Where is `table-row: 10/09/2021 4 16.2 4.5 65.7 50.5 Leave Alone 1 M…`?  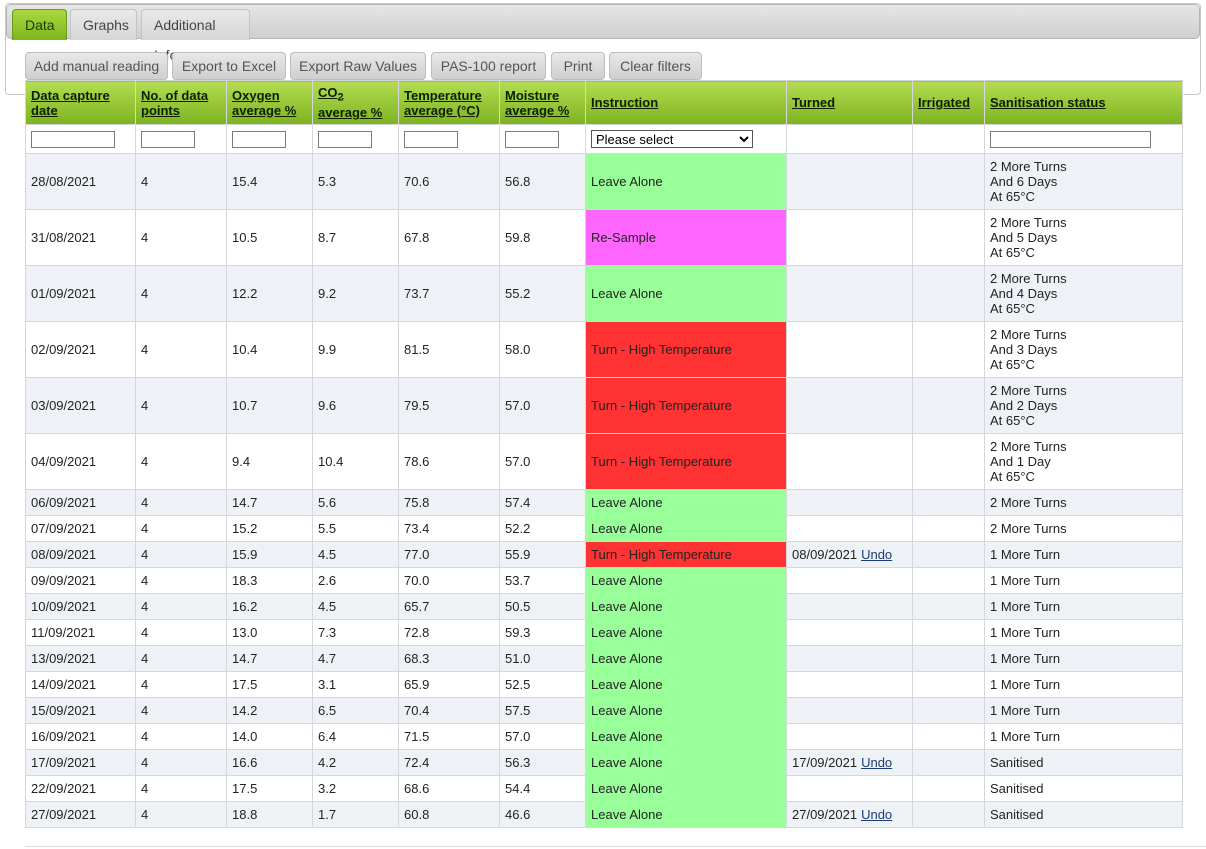
table-row: 10/09/2021 4 16.2 4.5 65.7 50.5 Leave Alone 1 M… is located at coordinates (604, 606).